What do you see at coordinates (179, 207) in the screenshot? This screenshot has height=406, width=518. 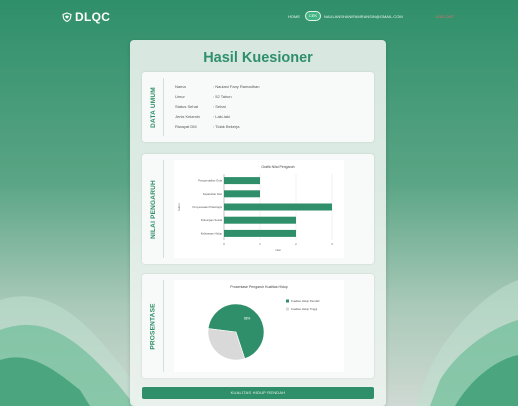 I see `y-axis-label: faktor` at bounding box center [179, 207].